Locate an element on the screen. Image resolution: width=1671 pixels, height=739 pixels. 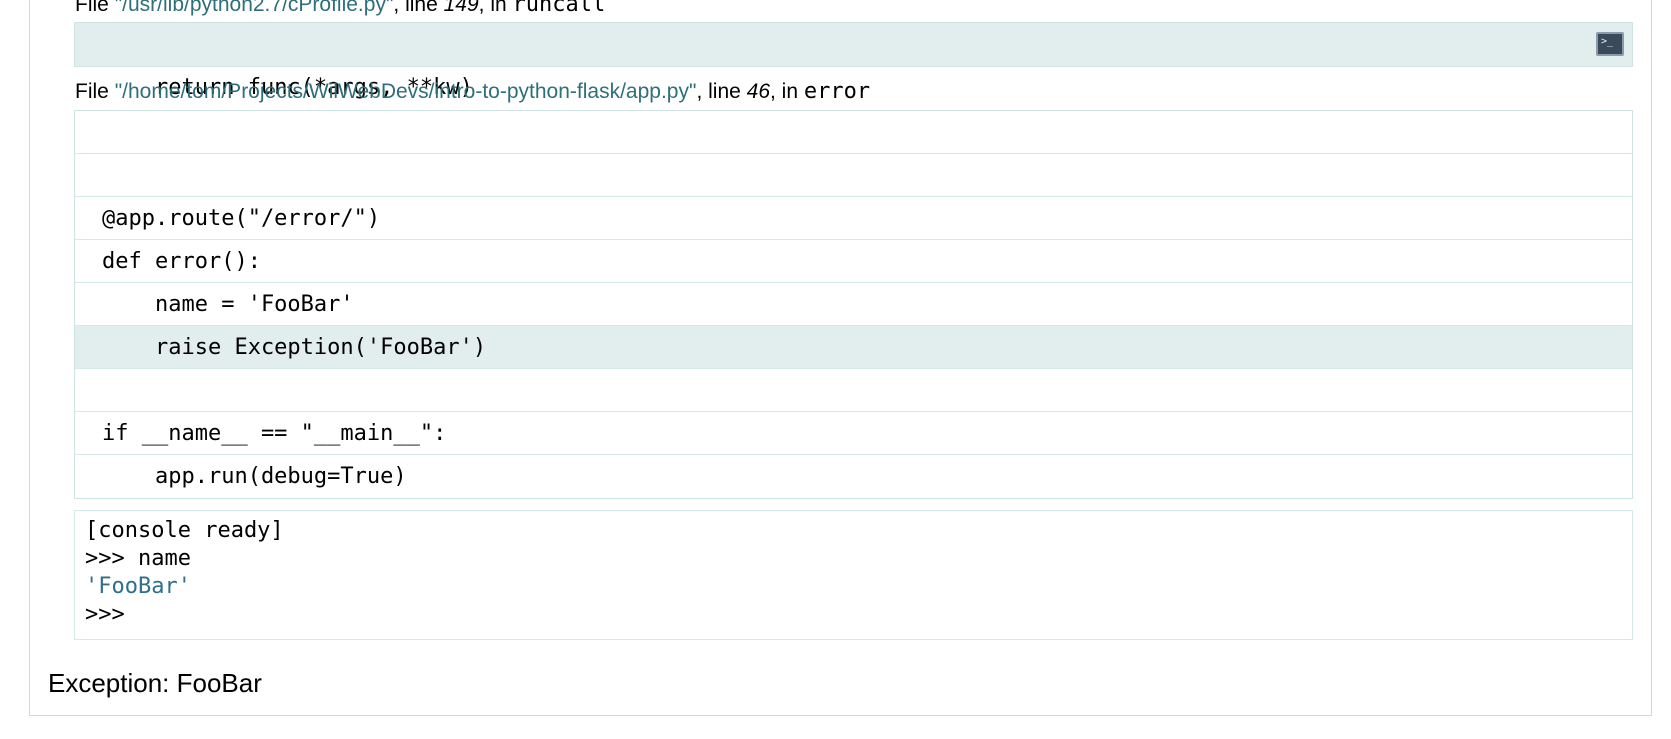
code-line-current: raise Exception('FooBar') is located at coordinates (853, 347).